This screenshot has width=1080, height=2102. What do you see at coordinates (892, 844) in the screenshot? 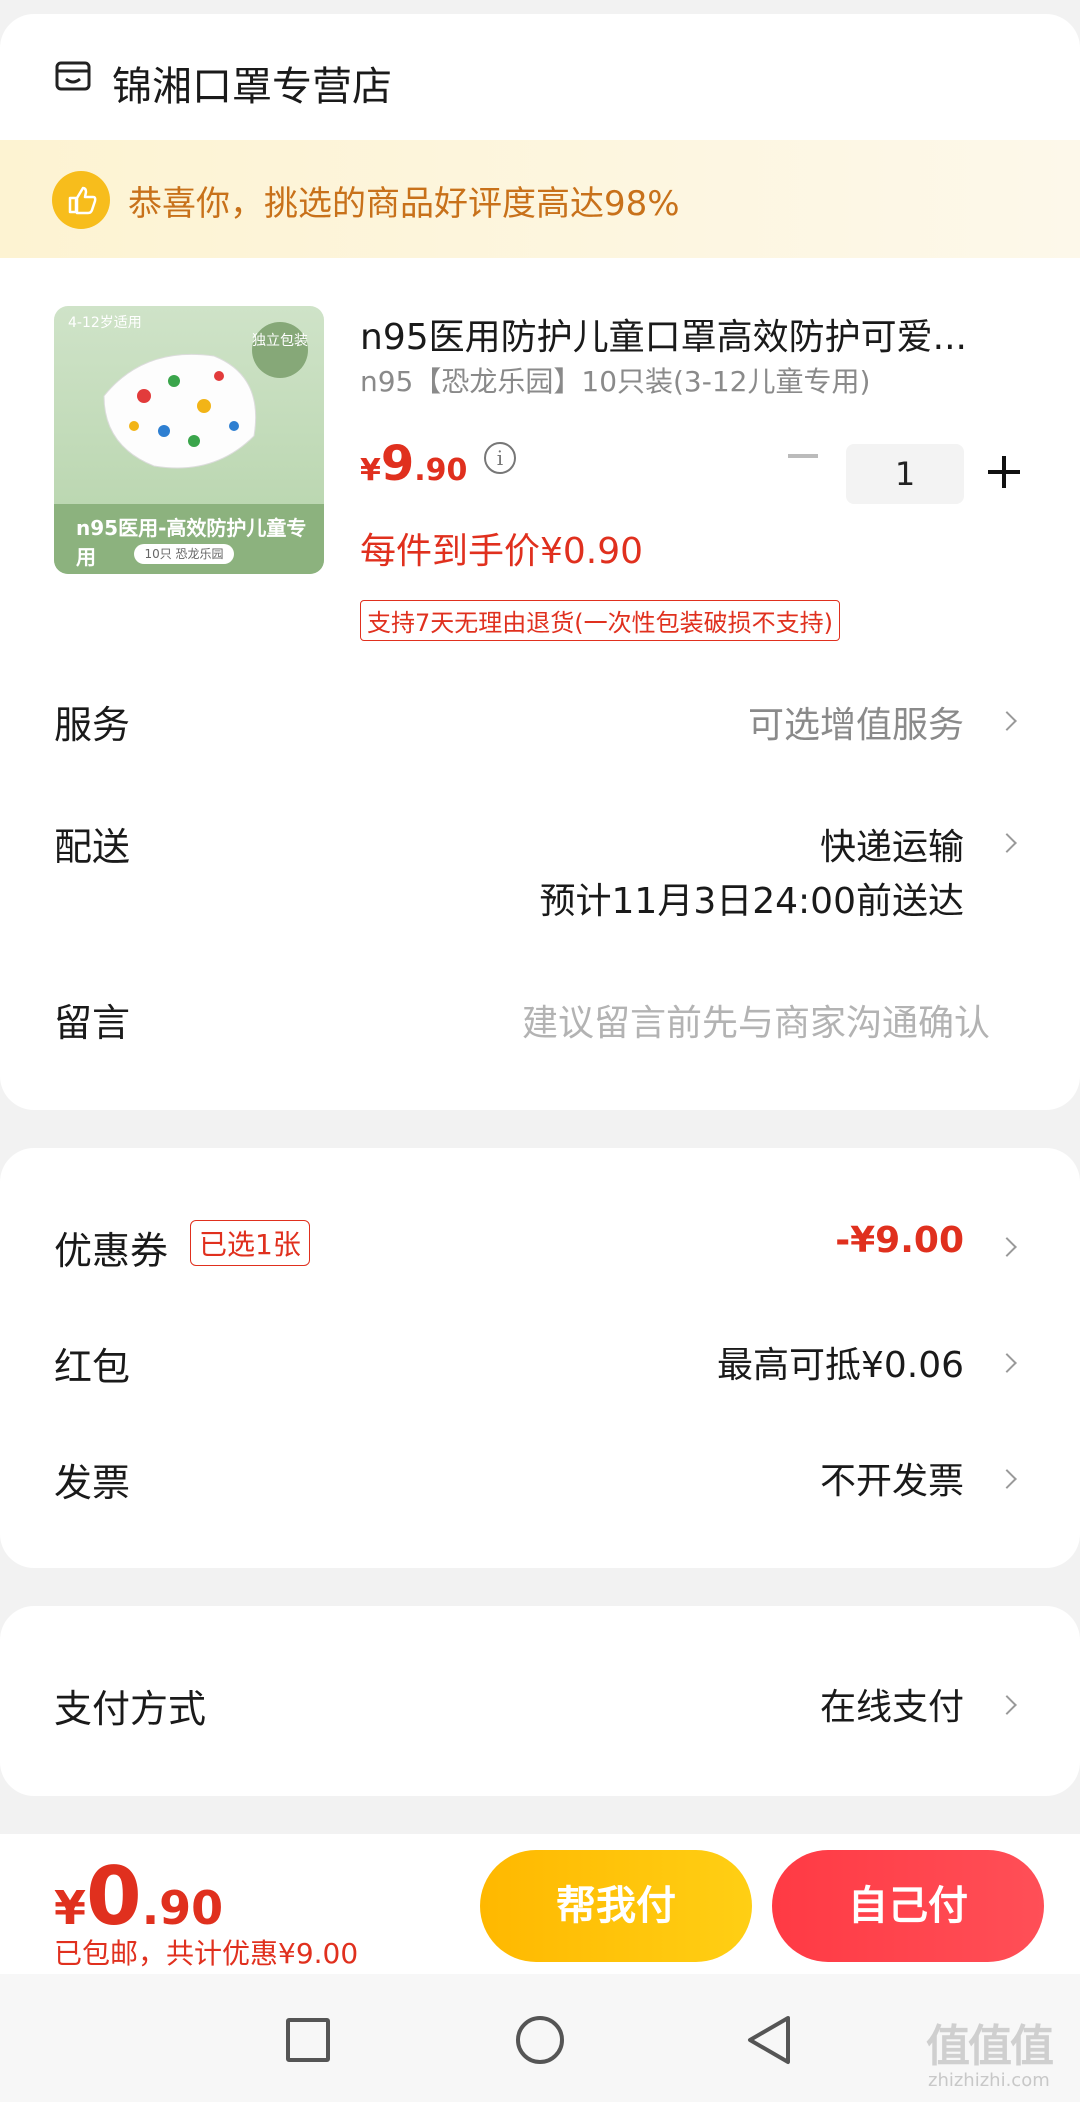
I see `delivery-value: 快递运输` at bounding box center [892, 844].